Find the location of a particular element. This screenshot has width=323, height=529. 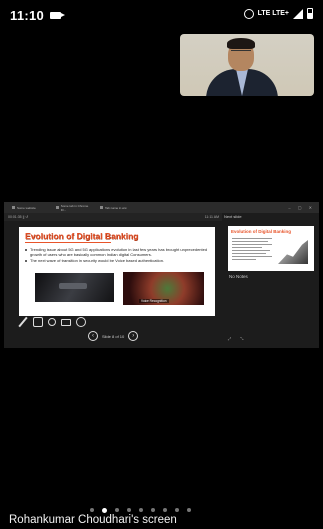

browser-tab: Some website is located at coordinates (30, 208).